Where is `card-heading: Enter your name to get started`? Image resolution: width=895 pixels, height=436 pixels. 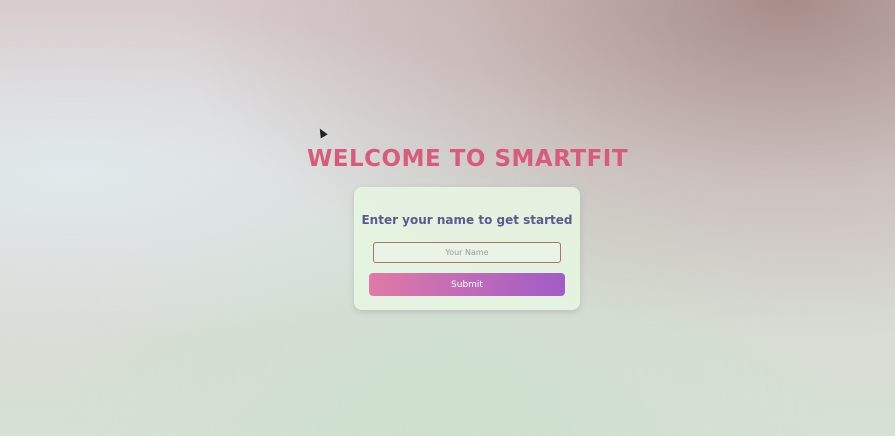
card-heading: Enter your name to get started is located at coordinates (467, 220).